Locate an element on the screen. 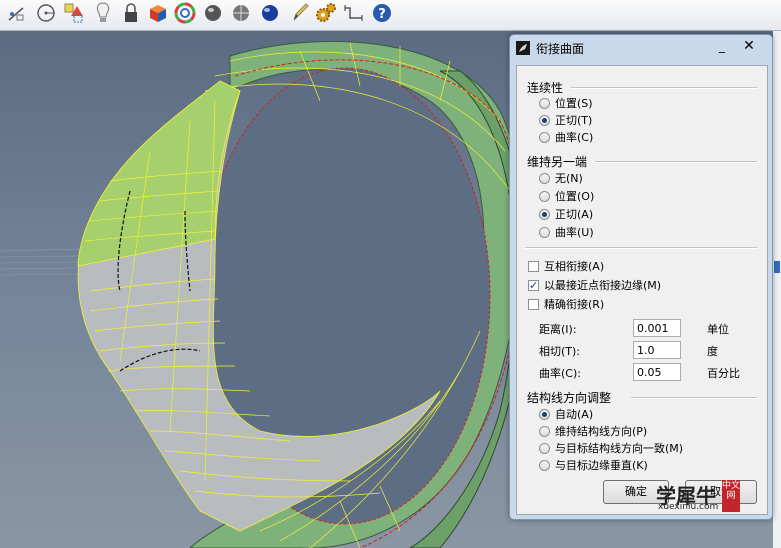  maintain-none-radio: 无(N) is located at coordinates (561, 178).